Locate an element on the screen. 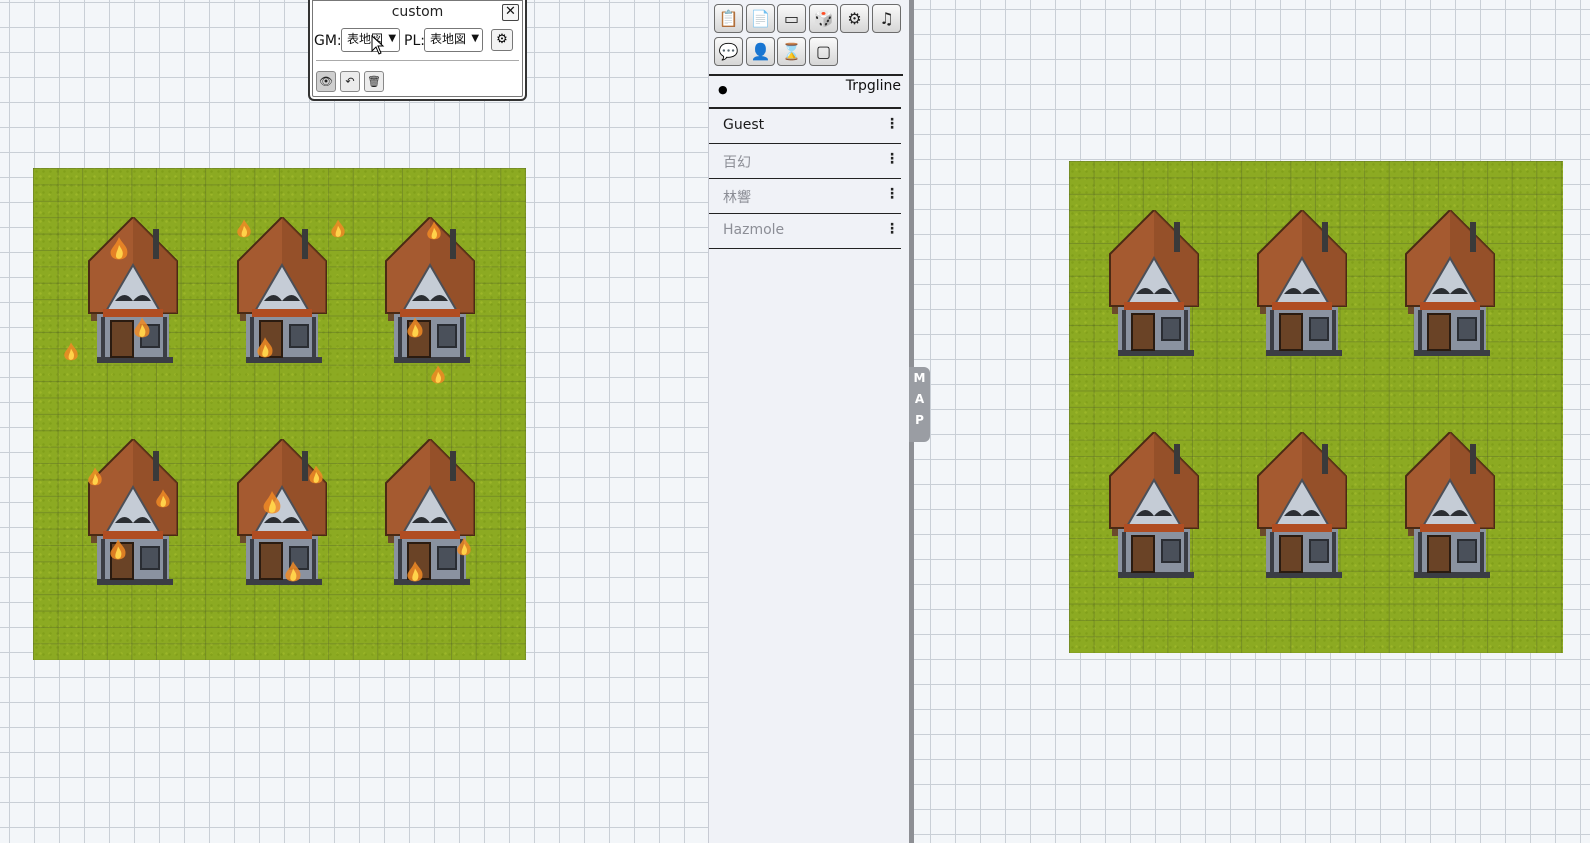 The image size is (1590, 843). pl-label: PL: is located at coordinates (414, 41).